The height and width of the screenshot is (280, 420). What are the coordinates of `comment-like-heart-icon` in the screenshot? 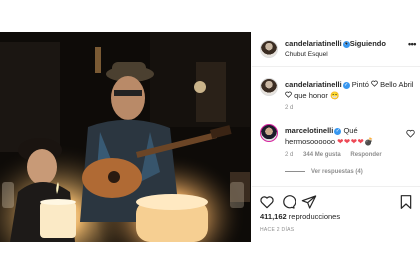 It's located at (410, 133).